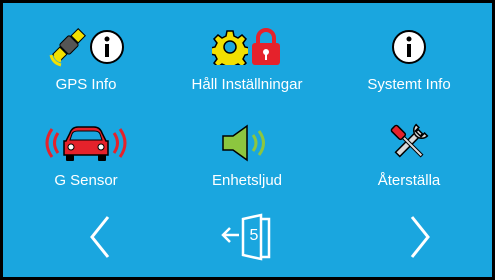 This screenshot has width=495, height=280. What do you see at coordinates (86, 180) in the screenshot?
I see `menu-item-label: G Sensor` at bounding box center [86, 180].